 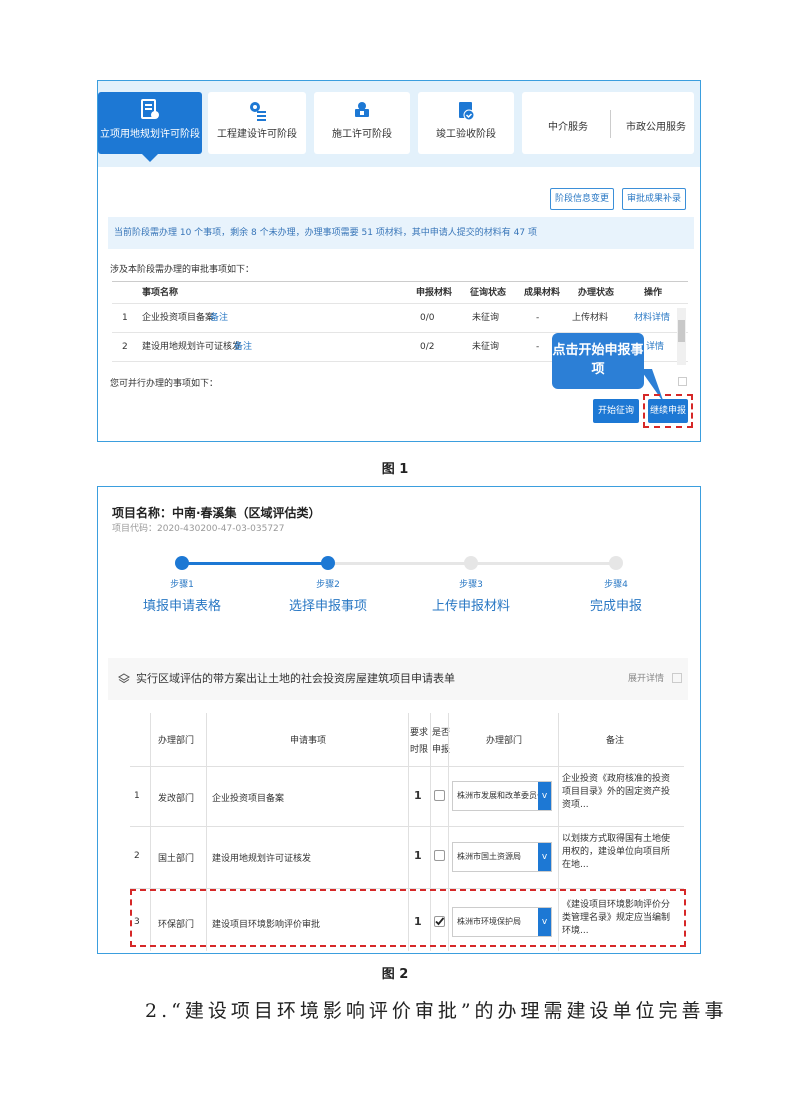 What do you see at coordinates (615, 741) in the screenshot?
I see `col-remark: 备注` at bounding box center [615, 741].